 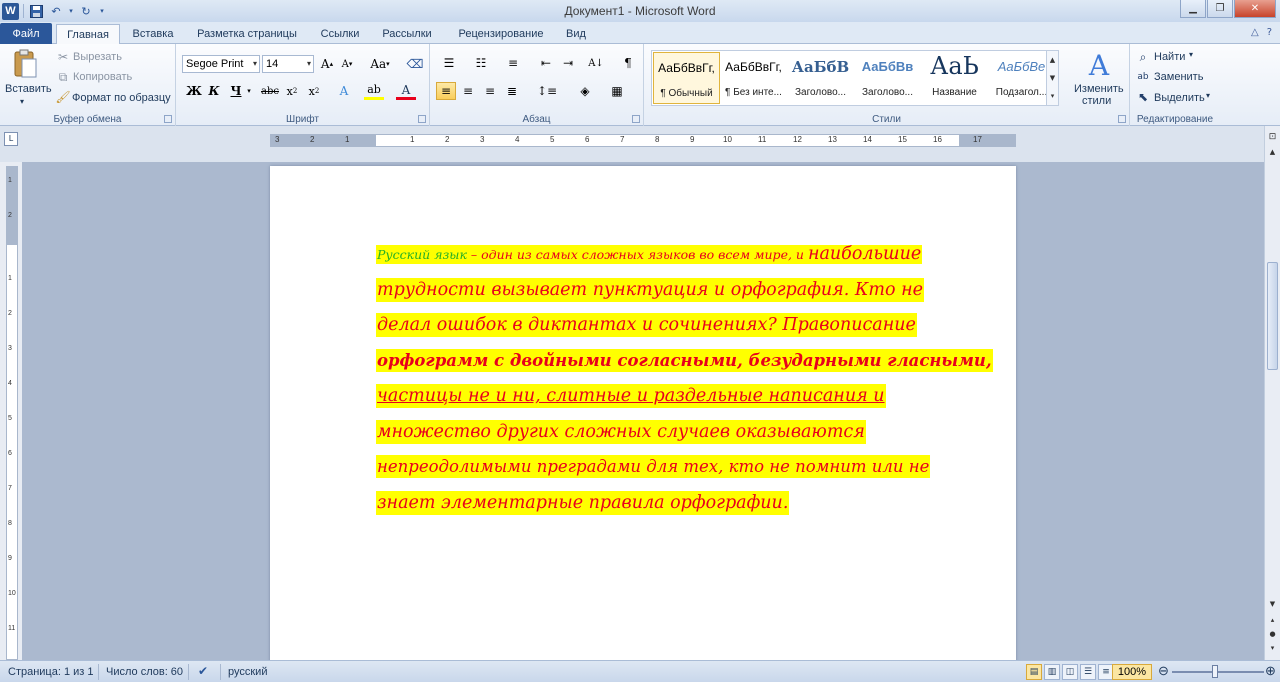 I want to click on justify-icon: ≣, so click(x=512, y=91).